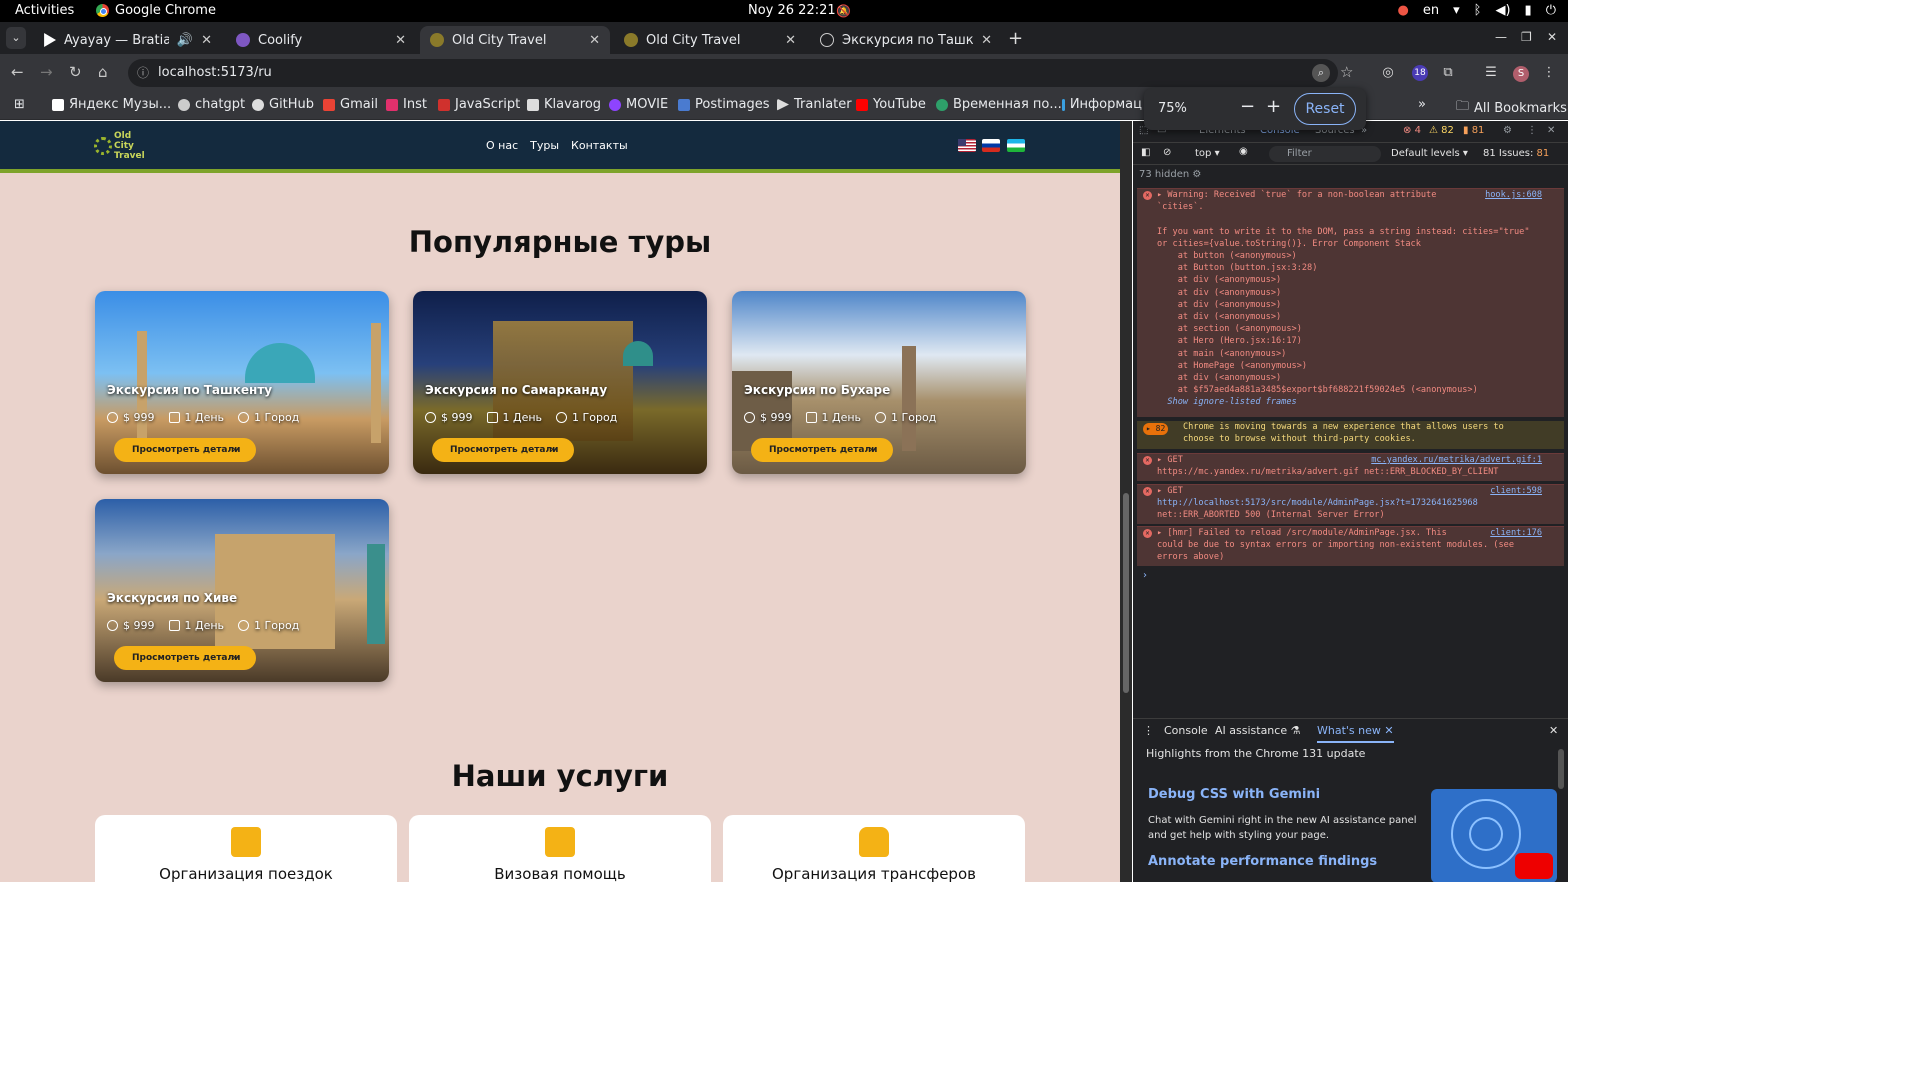 Image resolution: width=1920 pixels, height=1080 pixels. I want to click on drawer-menu-icon: ⋮, so click(1148, 730).